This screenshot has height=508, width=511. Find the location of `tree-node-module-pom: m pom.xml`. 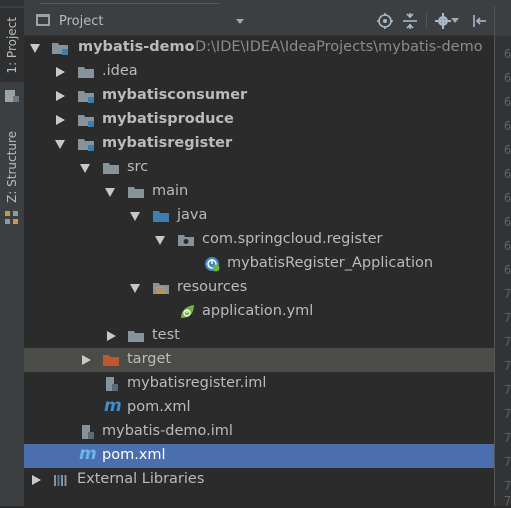

tree-node-module-pom: m pom.xml is located at coordinates (259, 408).